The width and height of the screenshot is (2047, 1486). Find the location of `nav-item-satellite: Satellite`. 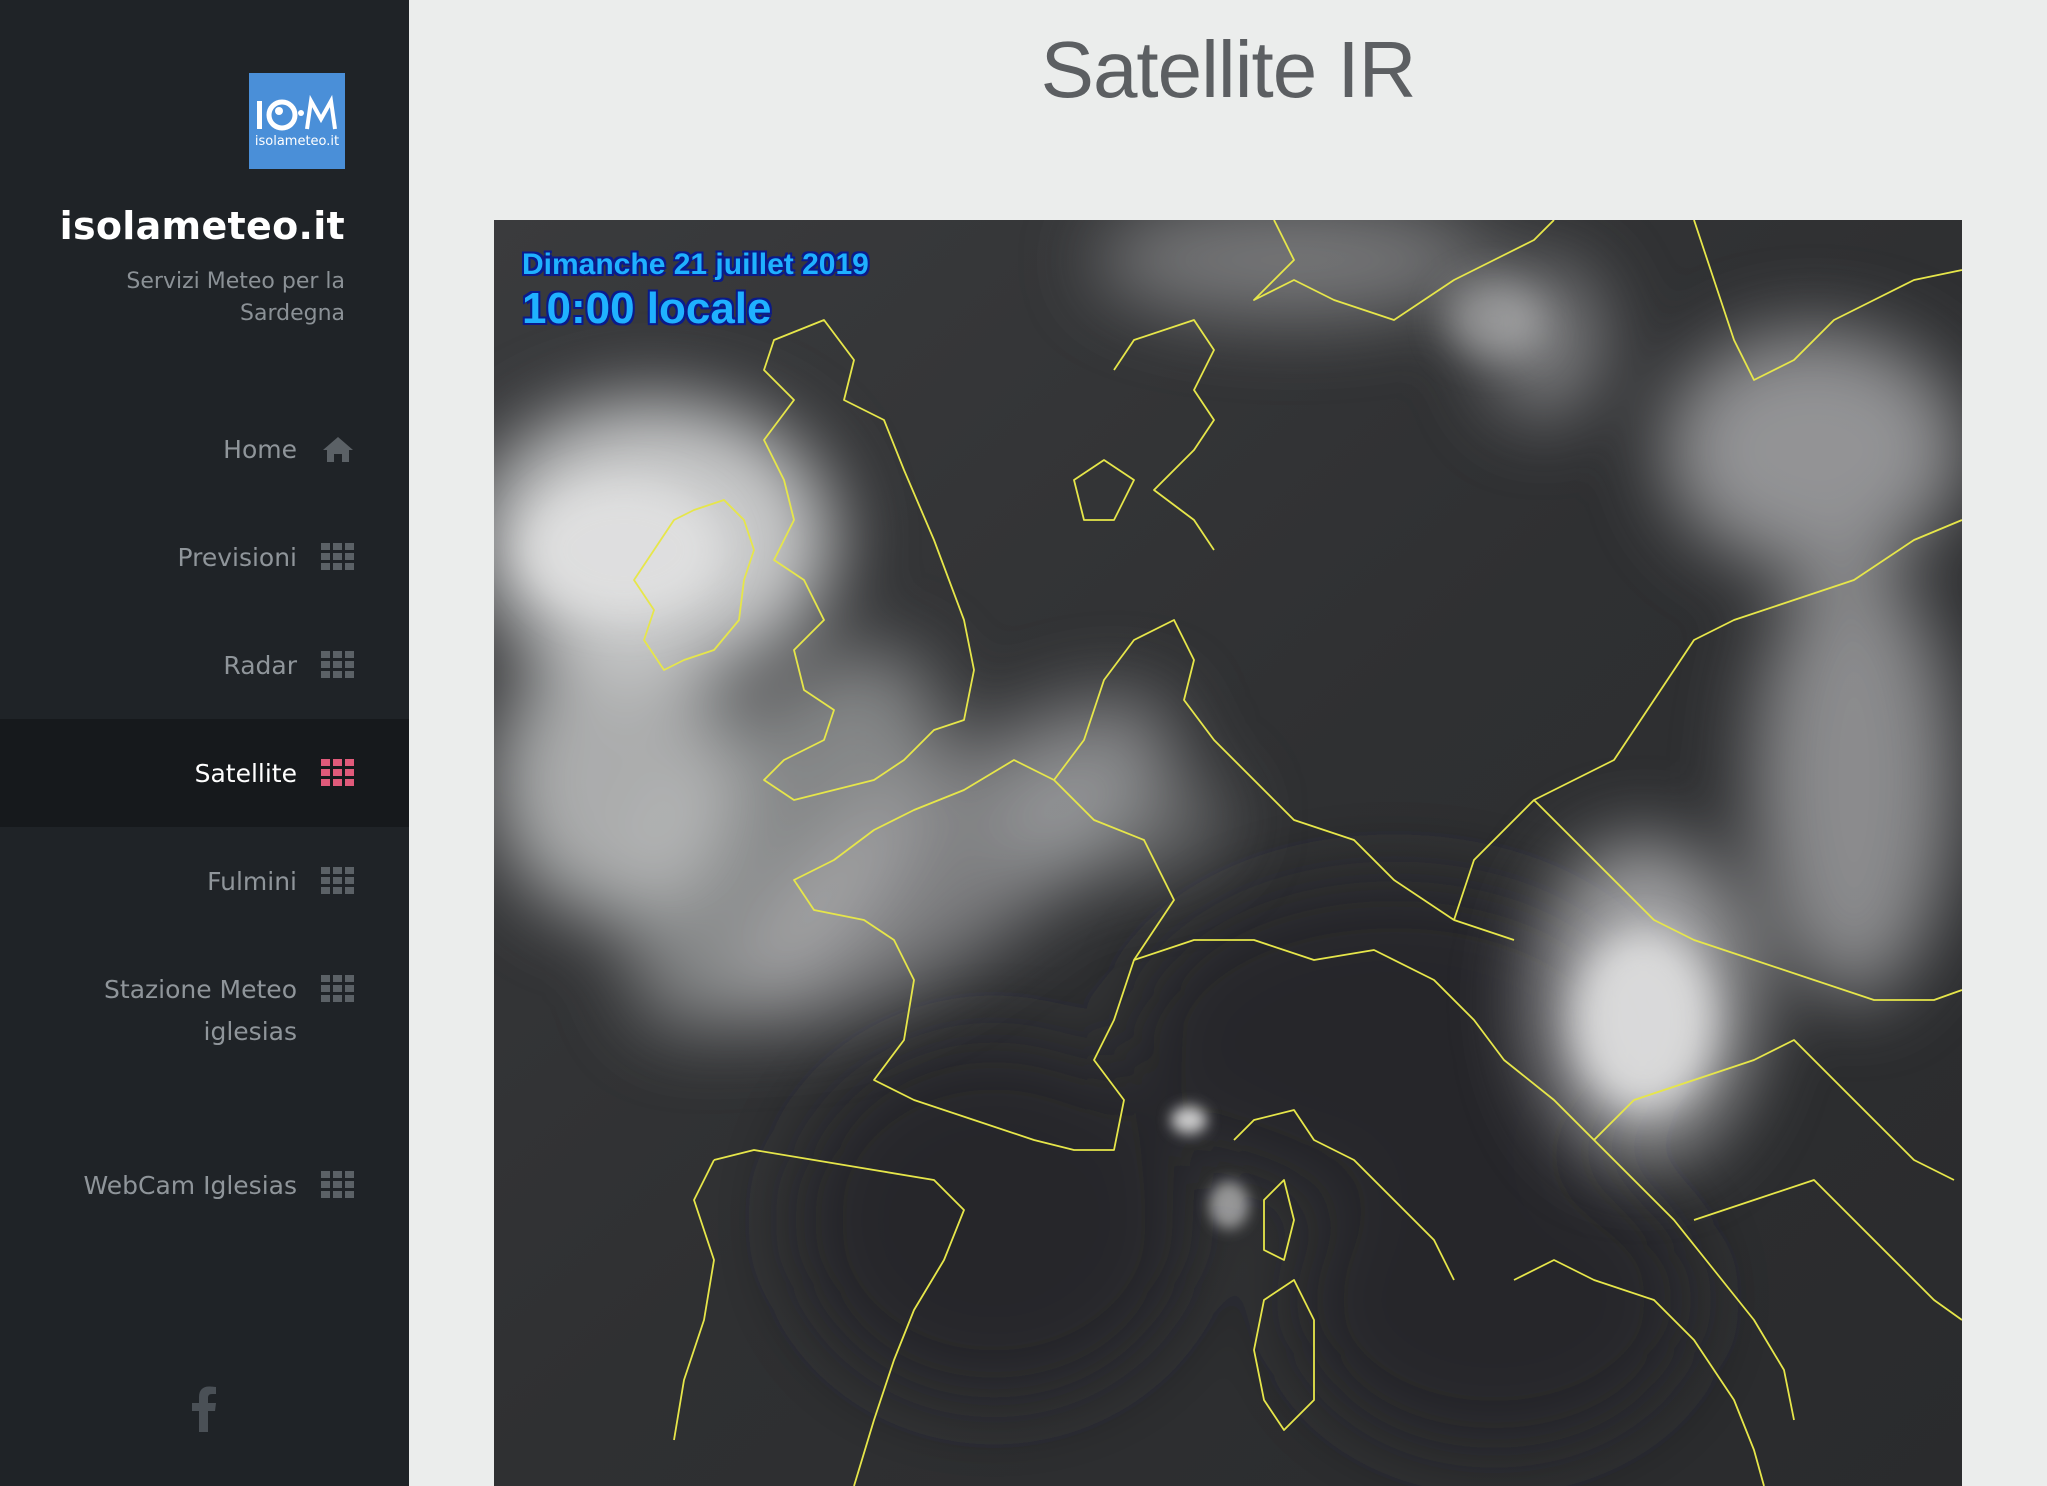

nav-item-satellite: Satellite is located at coordinates (204, 773).